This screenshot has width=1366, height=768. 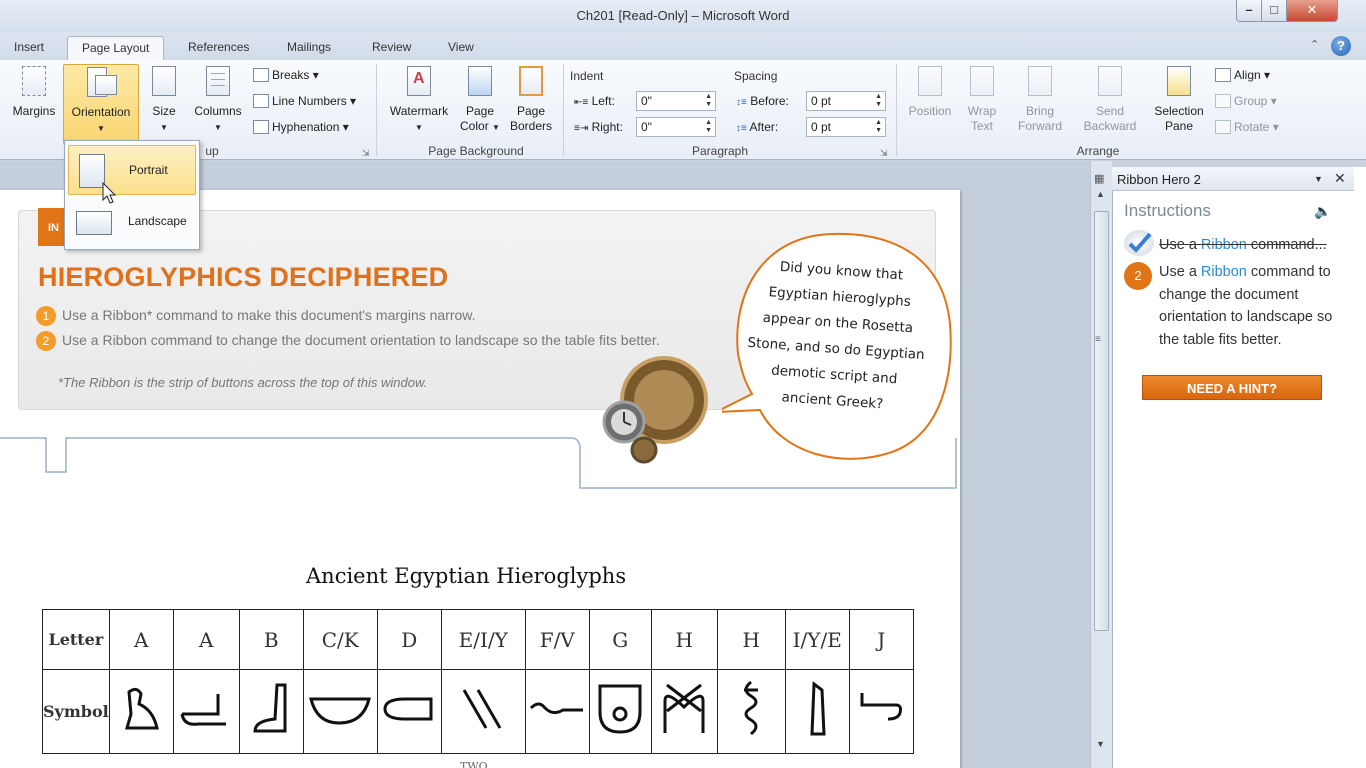 I want to click on watermark-button: A Watermark ▼, so click(x=419, y=99).